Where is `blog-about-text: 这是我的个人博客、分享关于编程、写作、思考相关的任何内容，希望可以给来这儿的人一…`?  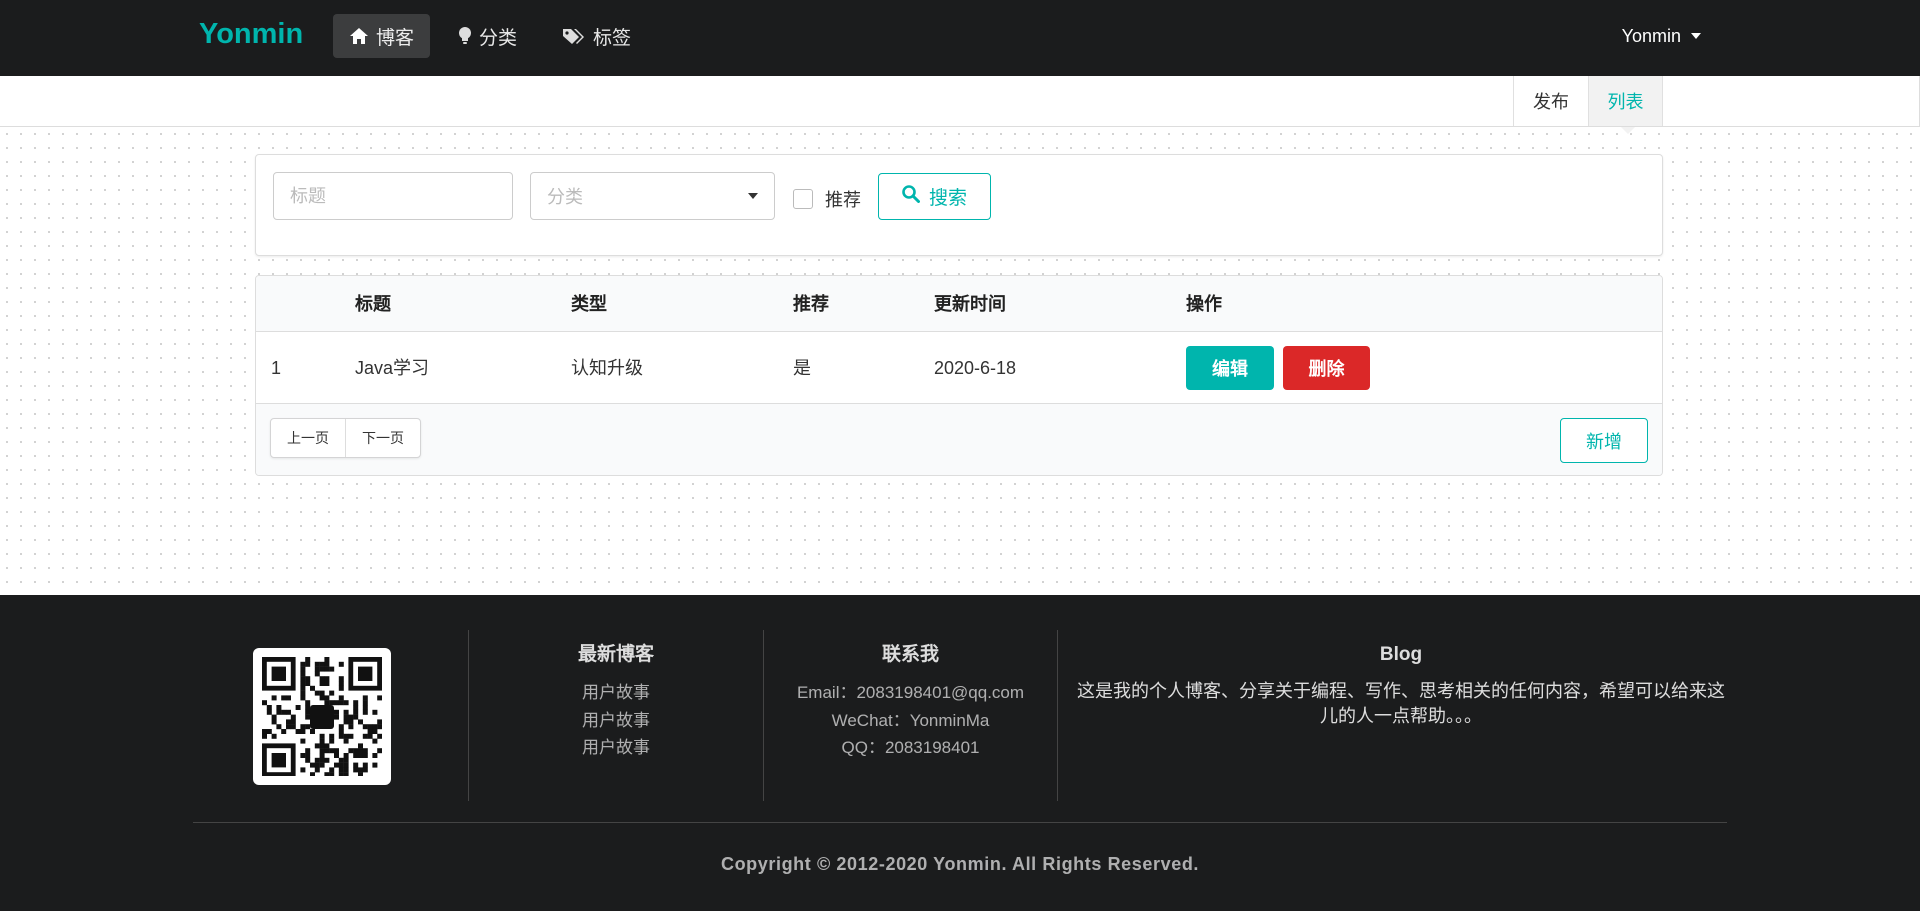 blog-about-text: 这是我的个人博客、分享关于编程、写作、思考相关的任何内容，希望可以给来这儿的人一… is located at coordinates (1401, 703).